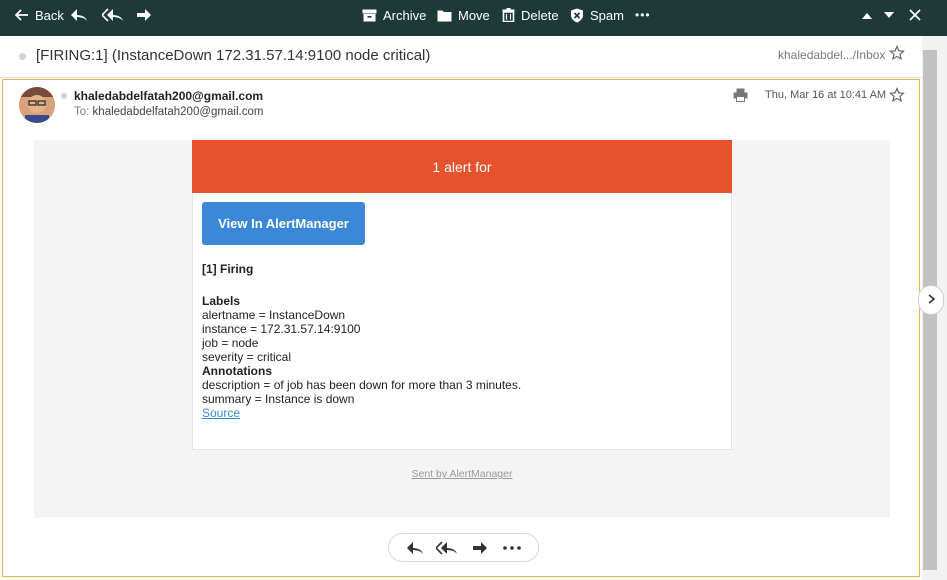 The width and height of the screenshot is (947, 580). I want to click on chevron-right-icon, so click(931, 300).